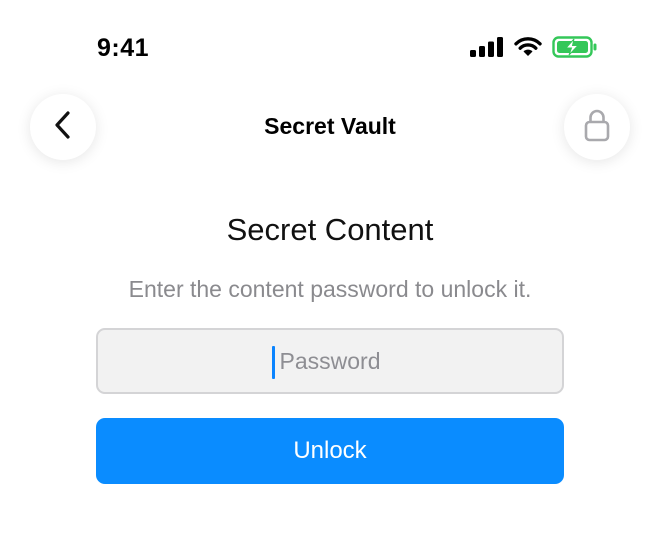 The height and width of the screenshot is (545, 660). What do you see at coordinates (330, 126) in the screenshot?
I see `nav-title: Secret Vault` at bounding box center [330, 126].